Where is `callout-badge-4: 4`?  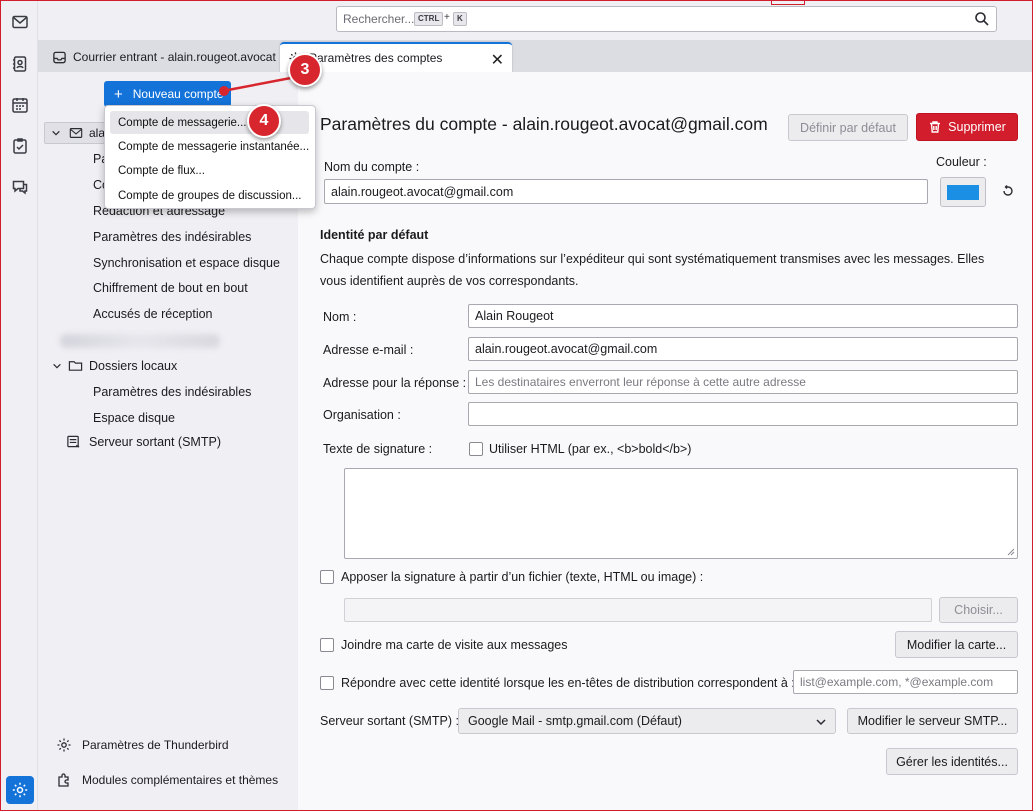
callout-badge-4: 4 is located at coordinates (264, 121).